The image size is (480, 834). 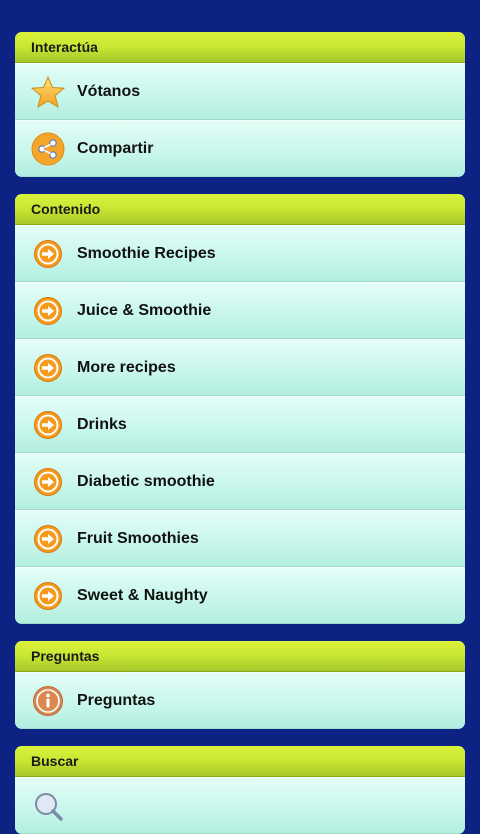 I want to click on list-item-label: Compartir, so click(x=115, y=148).